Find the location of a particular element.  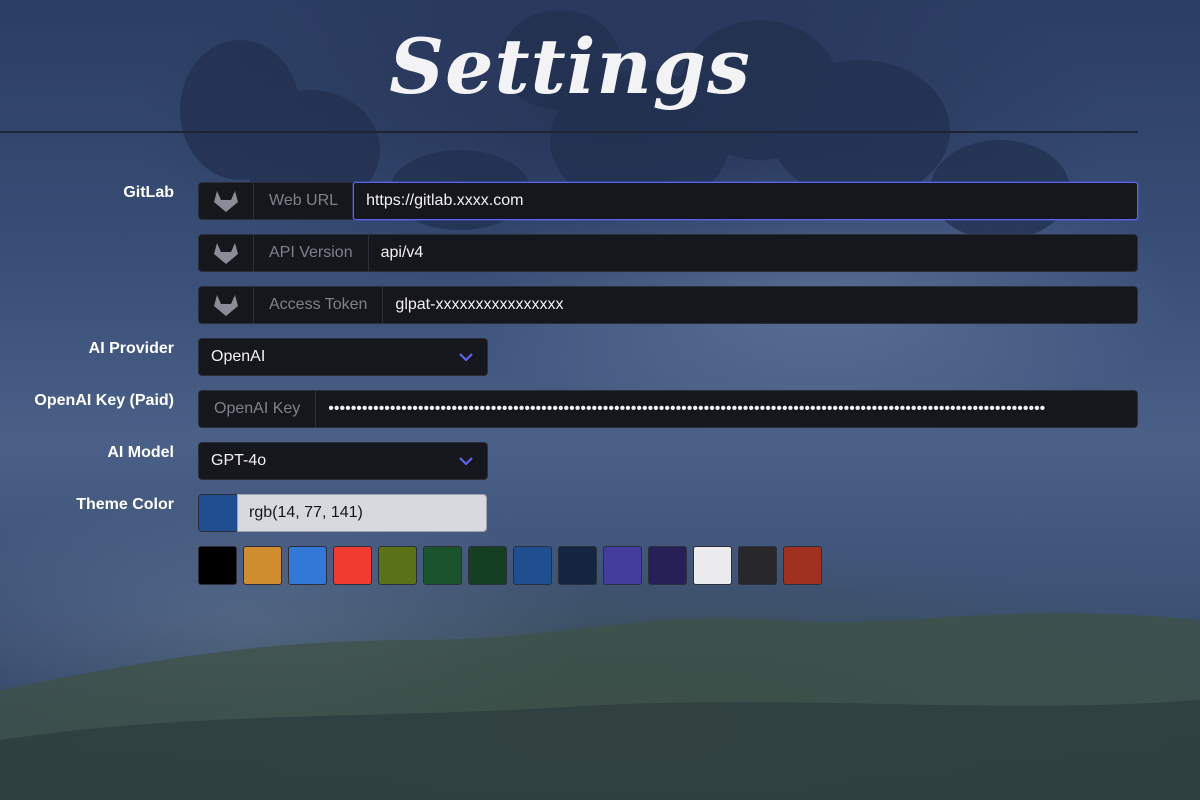

api-version-input: api/v4 is located at coordinates (753, 253).